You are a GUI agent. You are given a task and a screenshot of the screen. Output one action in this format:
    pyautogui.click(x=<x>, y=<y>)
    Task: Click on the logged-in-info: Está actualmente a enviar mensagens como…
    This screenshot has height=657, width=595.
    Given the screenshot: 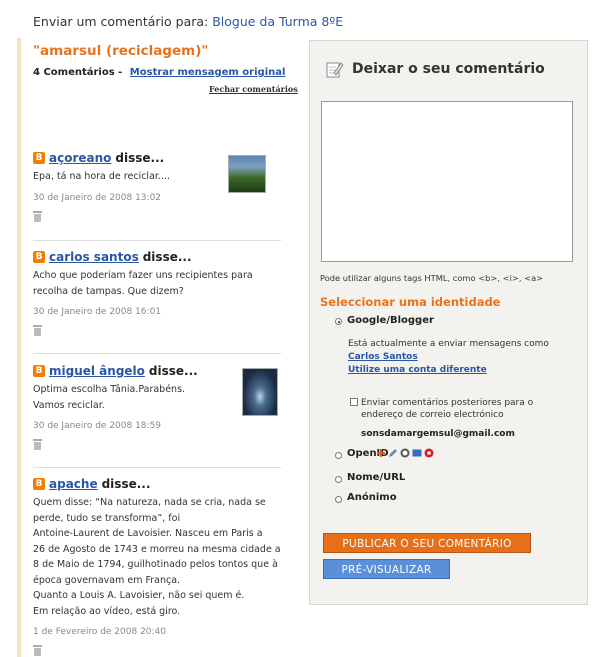 What is the action you would take?
    pyautogui.click(x=448, y=357)
    